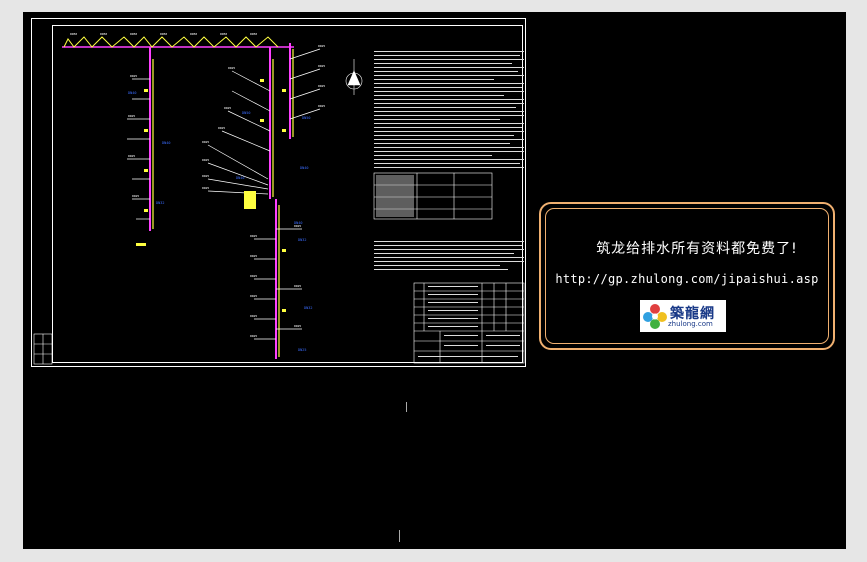 The width and height of the screenshot is (867, 562). What do you see at coordinates (697, 249) in the screenshot?
I see `ad-title: 筑龙给排水所有资料都免费了!` at bounding box center [697, 249].